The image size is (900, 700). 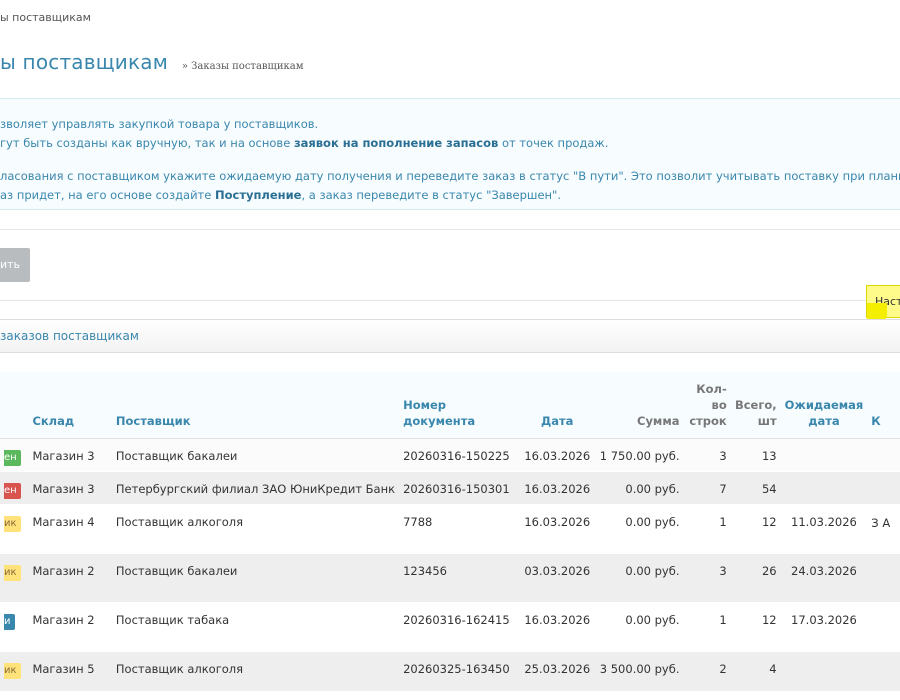 I want to click on page-subtitle: » Заказы поставщикам, so click(x=242, y=66).